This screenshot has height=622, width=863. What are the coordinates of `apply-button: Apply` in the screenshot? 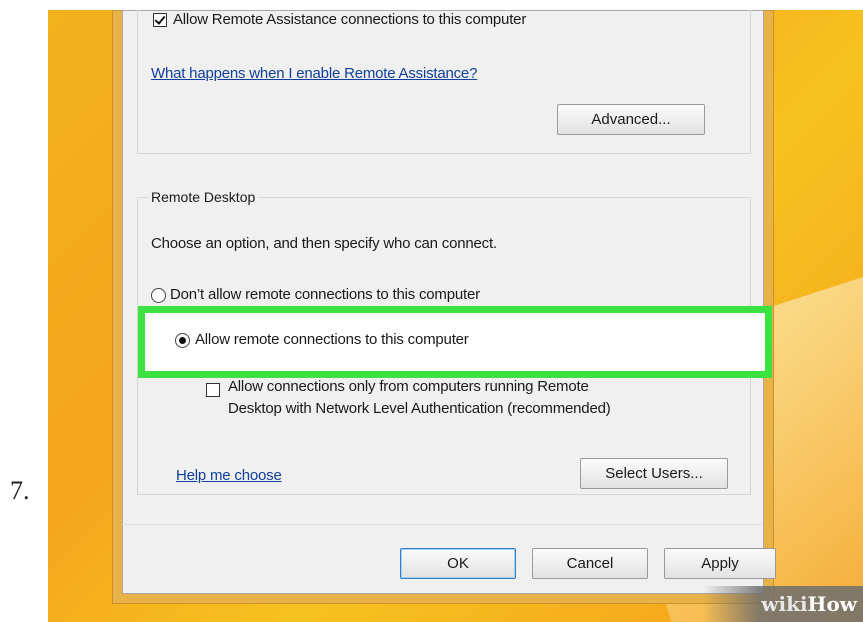 It's located at (720, 563).